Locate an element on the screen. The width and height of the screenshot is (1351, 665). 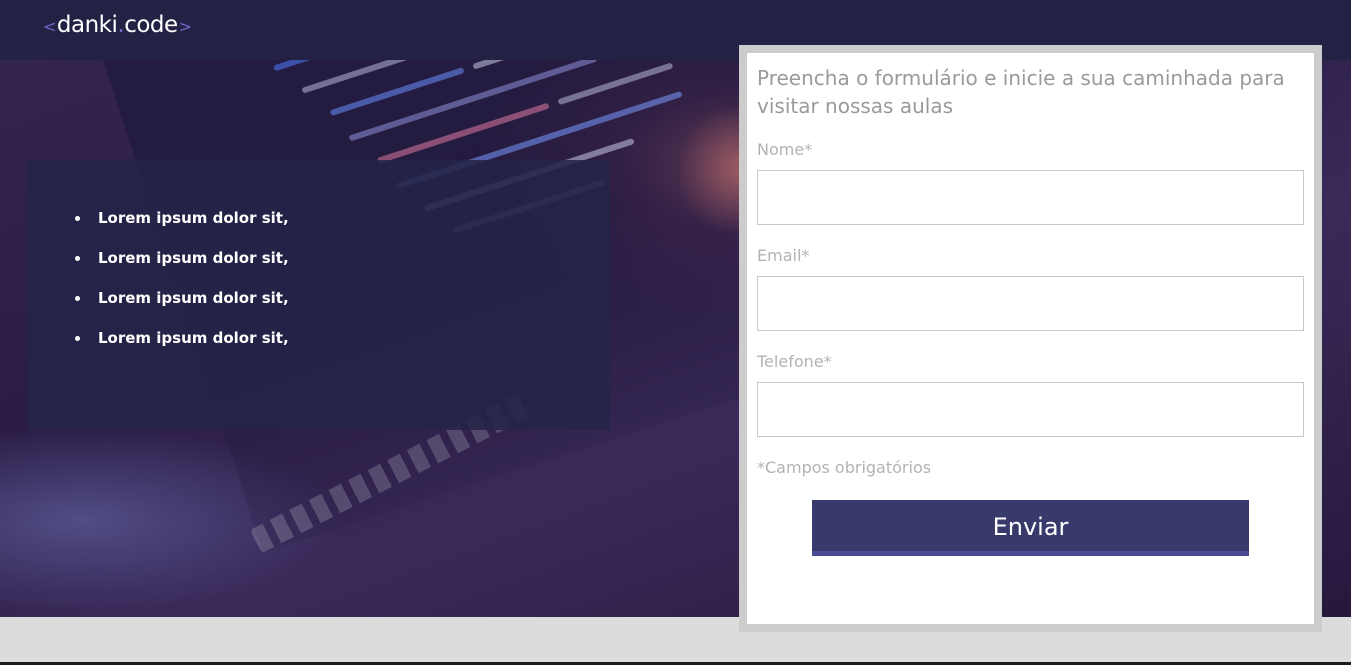
danki-code-logo: < danki . code > is located at coordinates (117, 25).